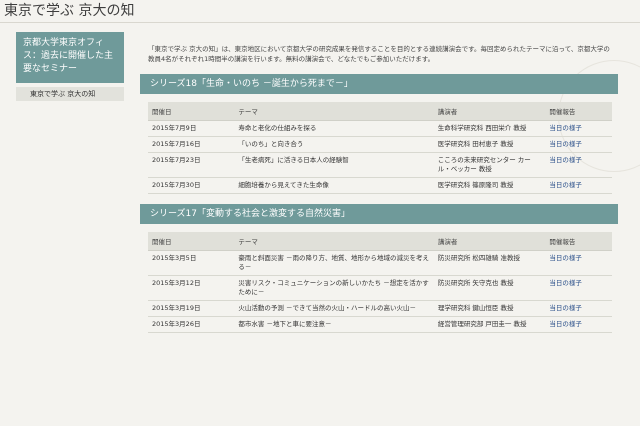  What do you see at coordinates (334, 324) in the screenshot?
I see `row-theme: 都市水害 －地下と車に要注意－` at bounding box center [334, 324].